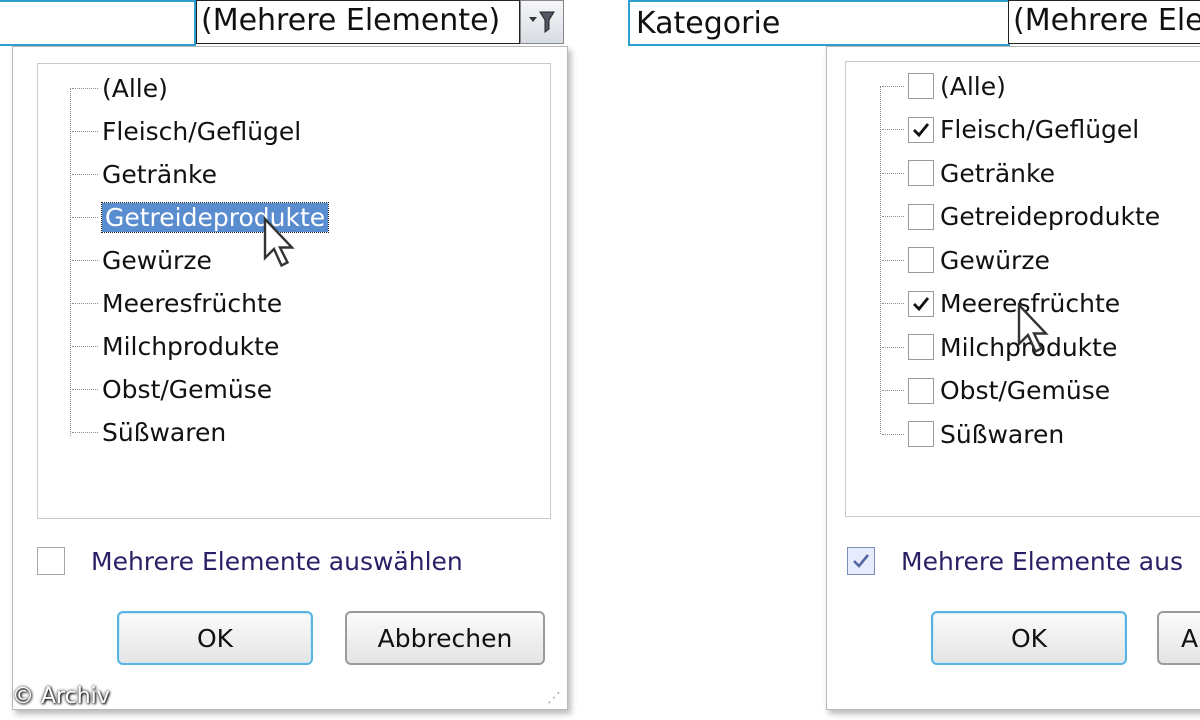 This screenshot has width=1200, height=720. I want to click on left-list-item: Gewürze, so click(142, 260).